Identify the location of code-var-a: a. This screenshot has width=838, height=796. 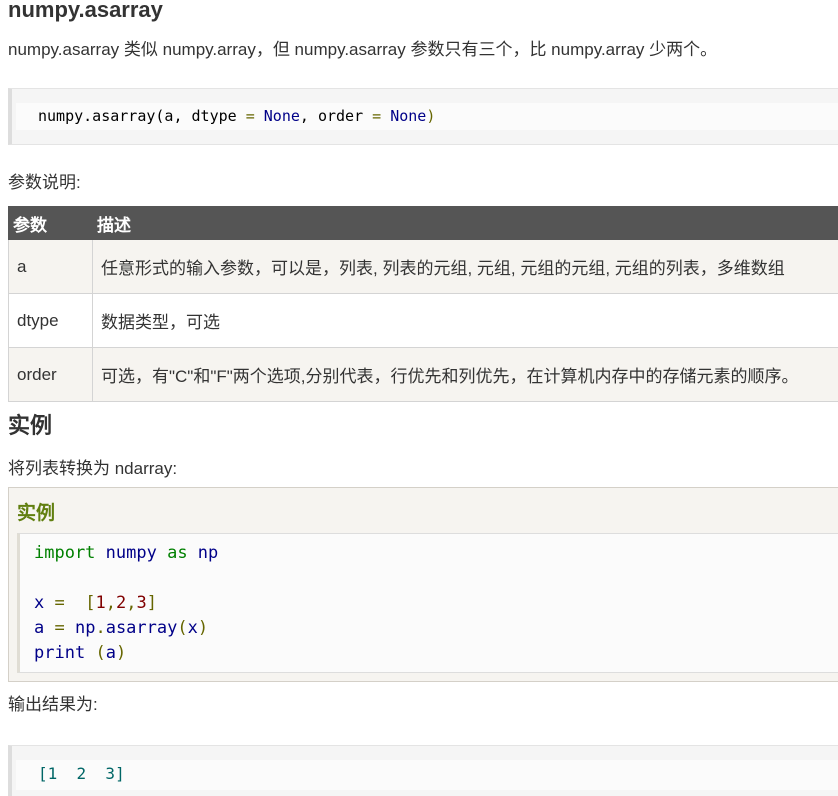
(44, 628).